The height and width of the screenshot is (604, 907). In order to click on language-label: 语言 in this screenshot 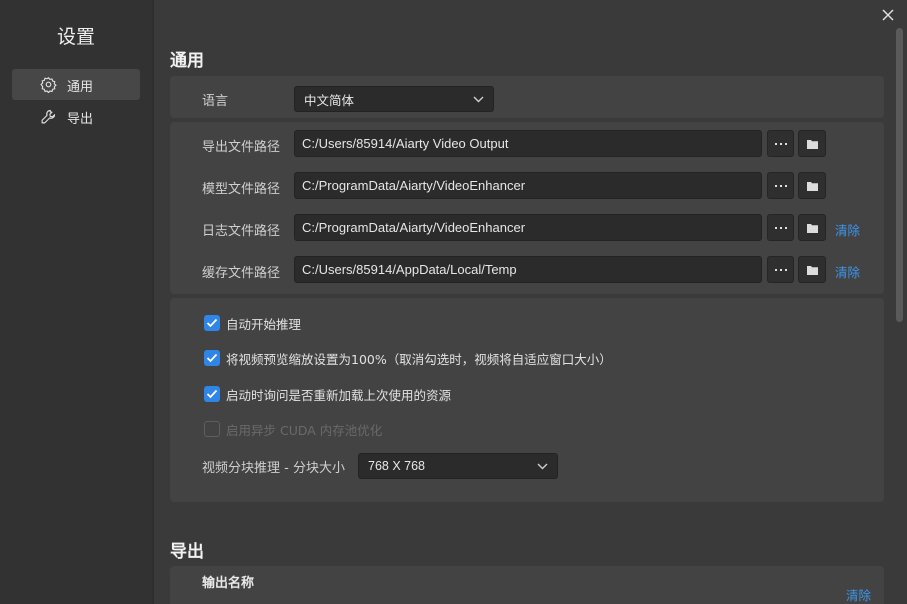, I will do `click(215, 101)`.